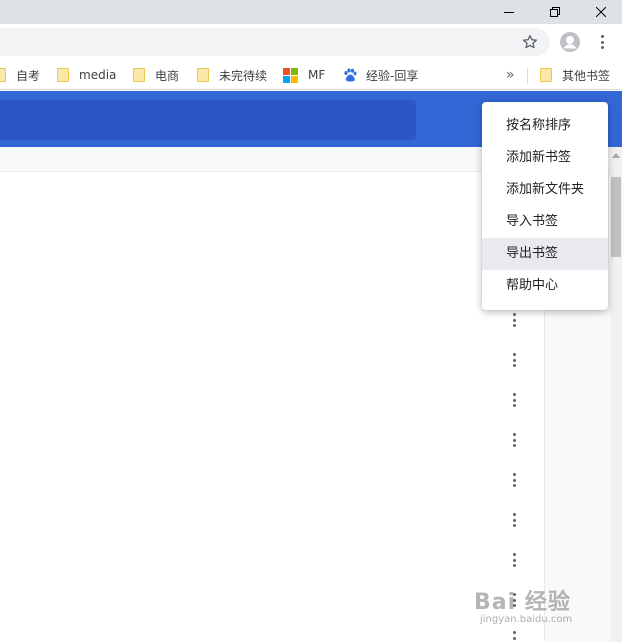 Image resolution: width=622 pixels, height=642 pixels. I want to click on other-bookmarks-folder: 其他书签, so click(575, 75).